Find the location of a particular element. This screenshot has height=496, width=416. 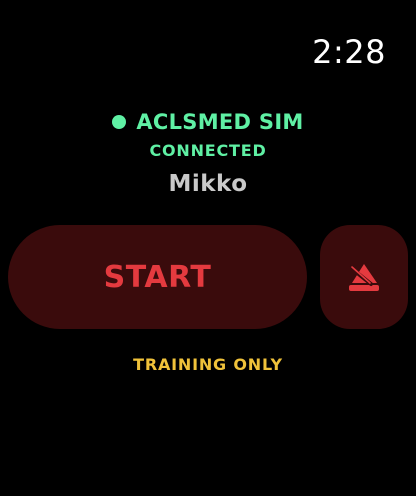

start-button-label: START is located at coordinates (157, 277).